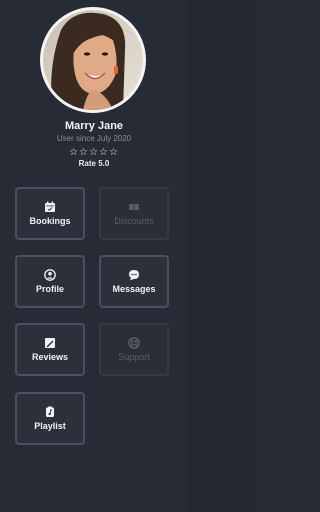 This screenshot has height=512, width=320. I want to click on bookings-label: Bookings, so click(50, 221).